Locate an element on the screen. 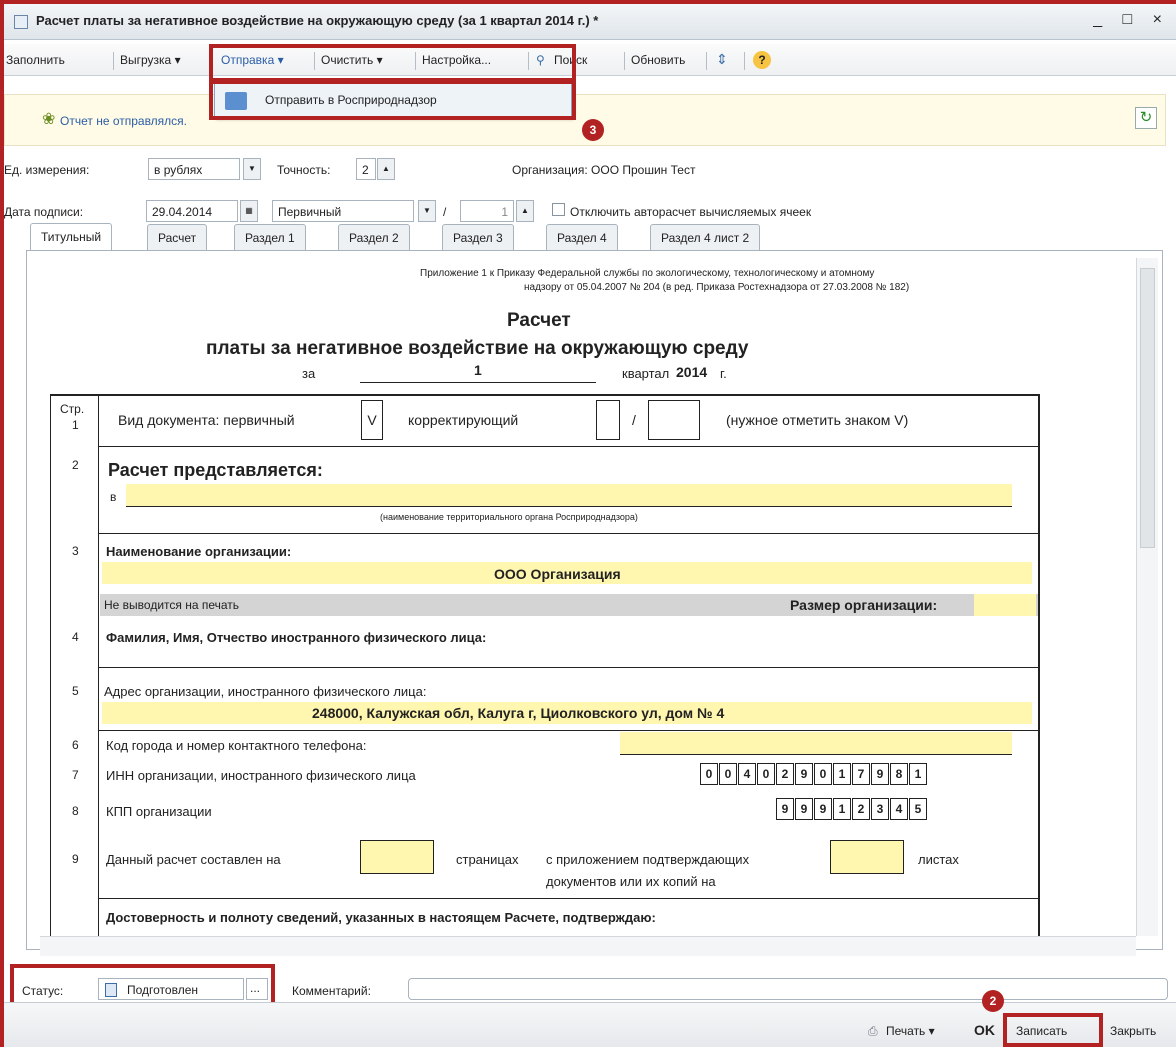 The image size is (1176, 1047). date-input: 29.04.2014 is located at coordinates (192, 211).